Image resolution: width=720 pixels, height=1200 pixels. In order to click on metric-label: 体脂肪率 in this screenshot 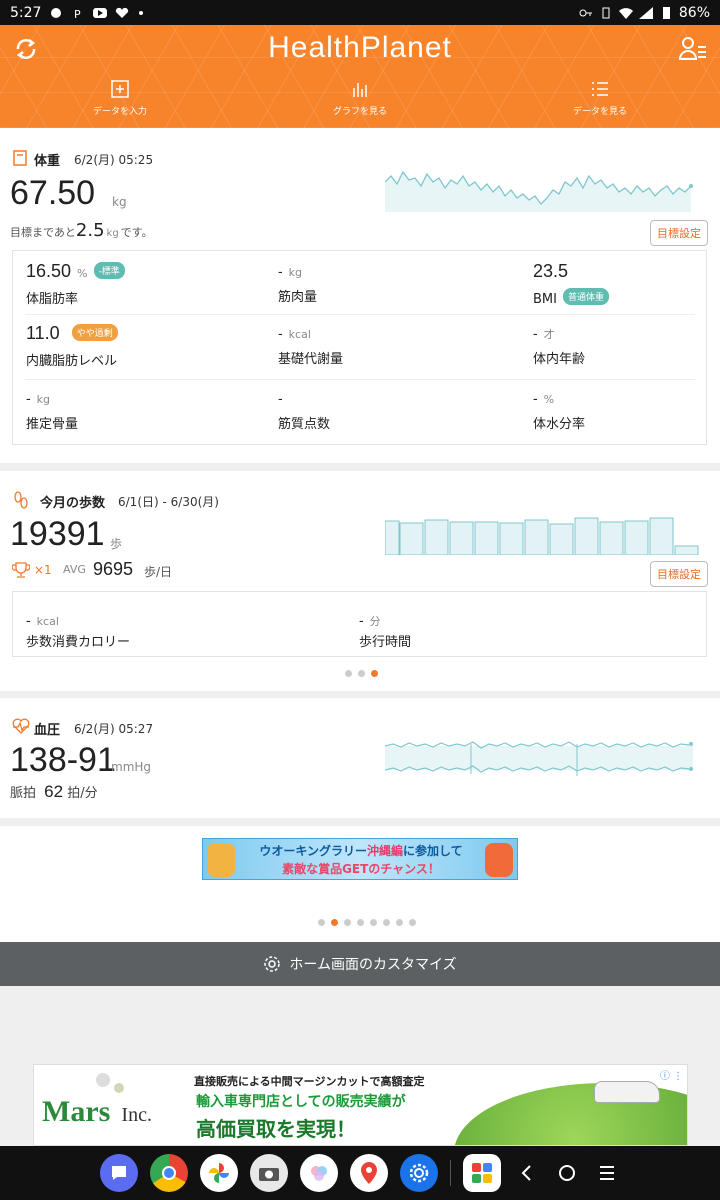, I will do `click(52, 299)`.